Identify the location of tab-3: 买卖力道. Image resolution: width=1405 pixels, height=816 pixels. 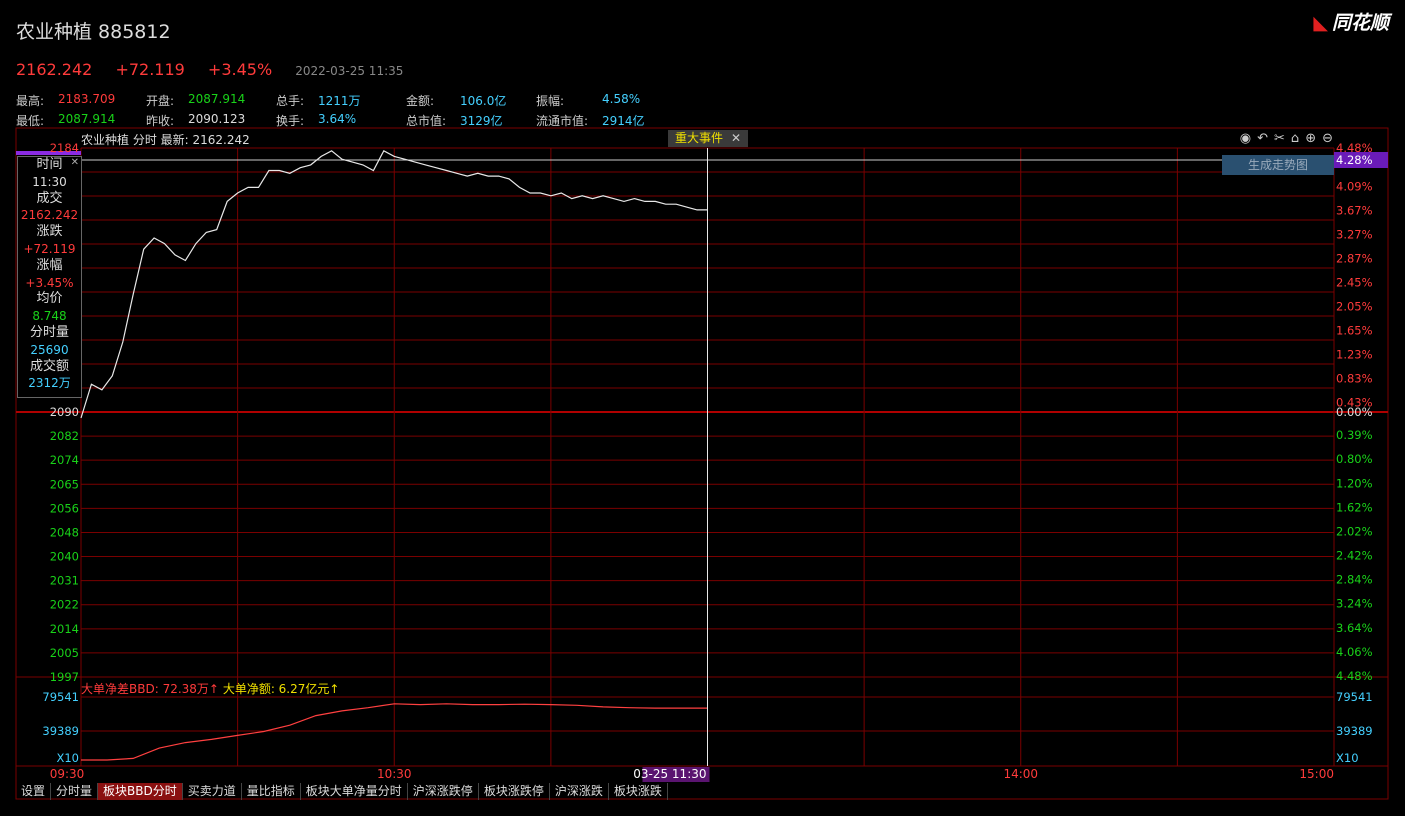
(212, 791).